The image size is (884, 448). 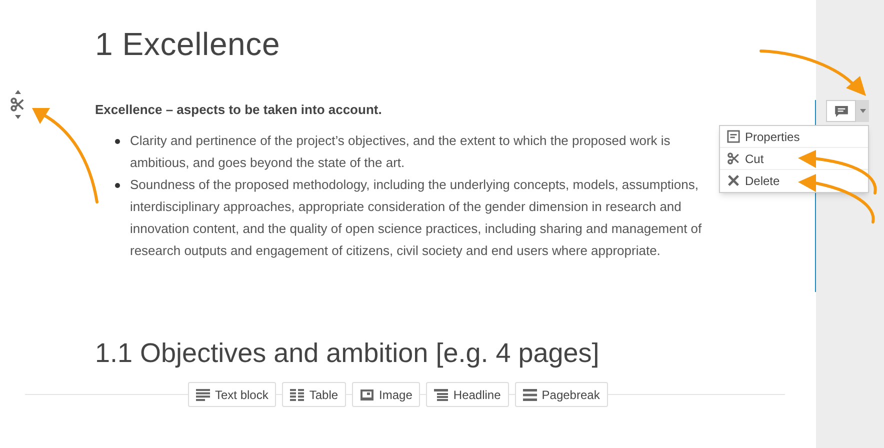 What do you see at coordinates (386, 394) in the screenshot?
I see `insert-button: Image` at bounding box center [386, 394].